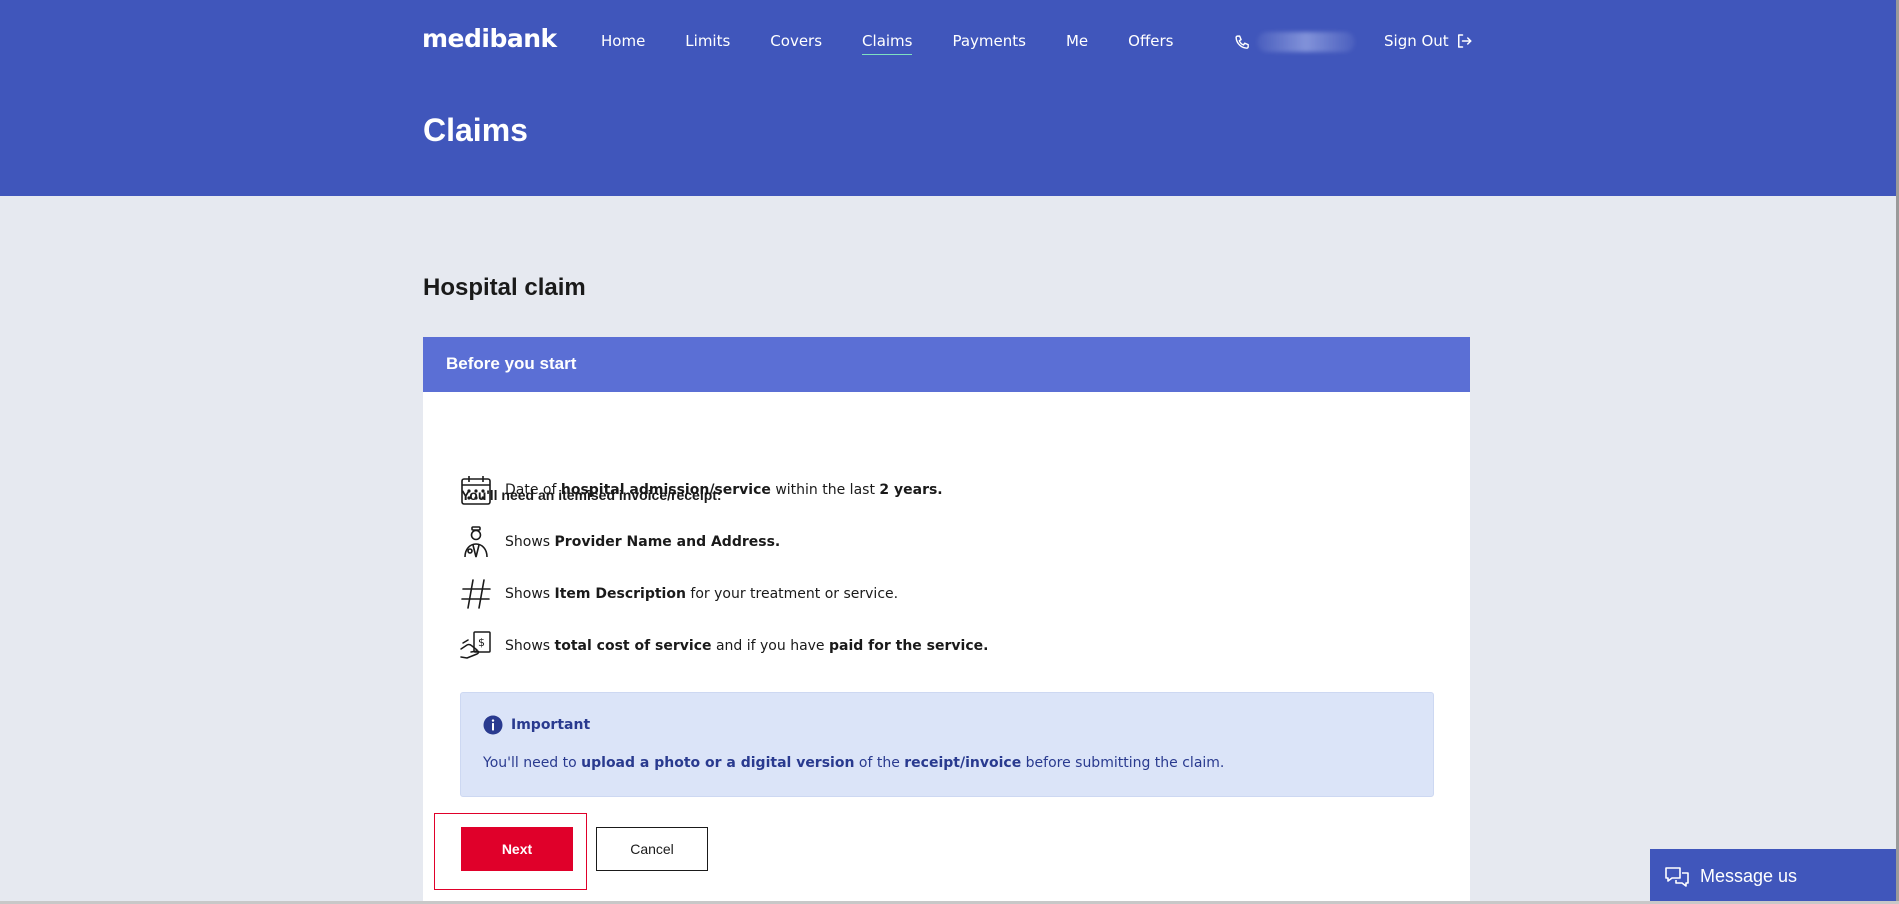 This screenshot has width=1899, height=904. What do you see at coordinates (909, 646) in the screenshot?
I see `emphasis-text: paid for the service.` at bounding box center [909, 646].